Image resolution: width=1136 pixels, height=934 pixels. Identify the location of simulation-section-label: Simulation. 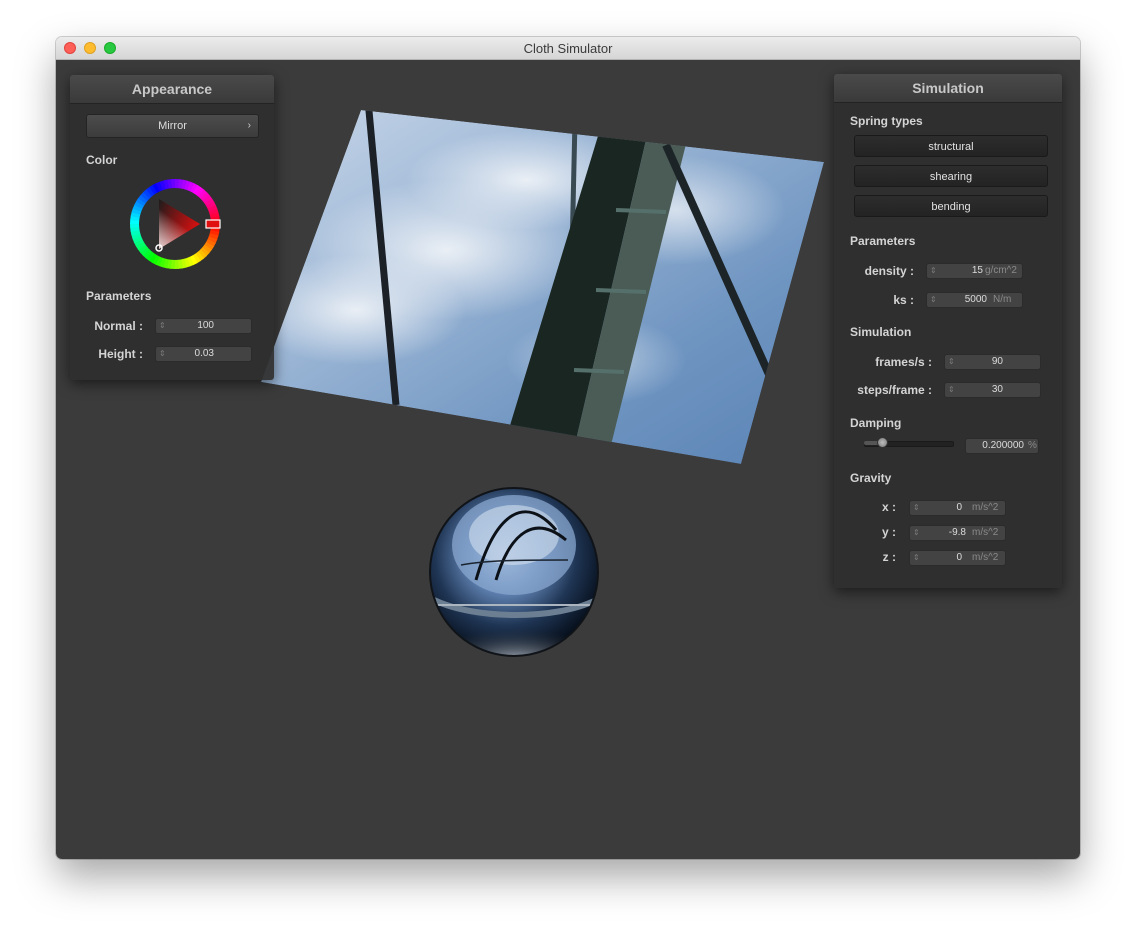
(881, 332).